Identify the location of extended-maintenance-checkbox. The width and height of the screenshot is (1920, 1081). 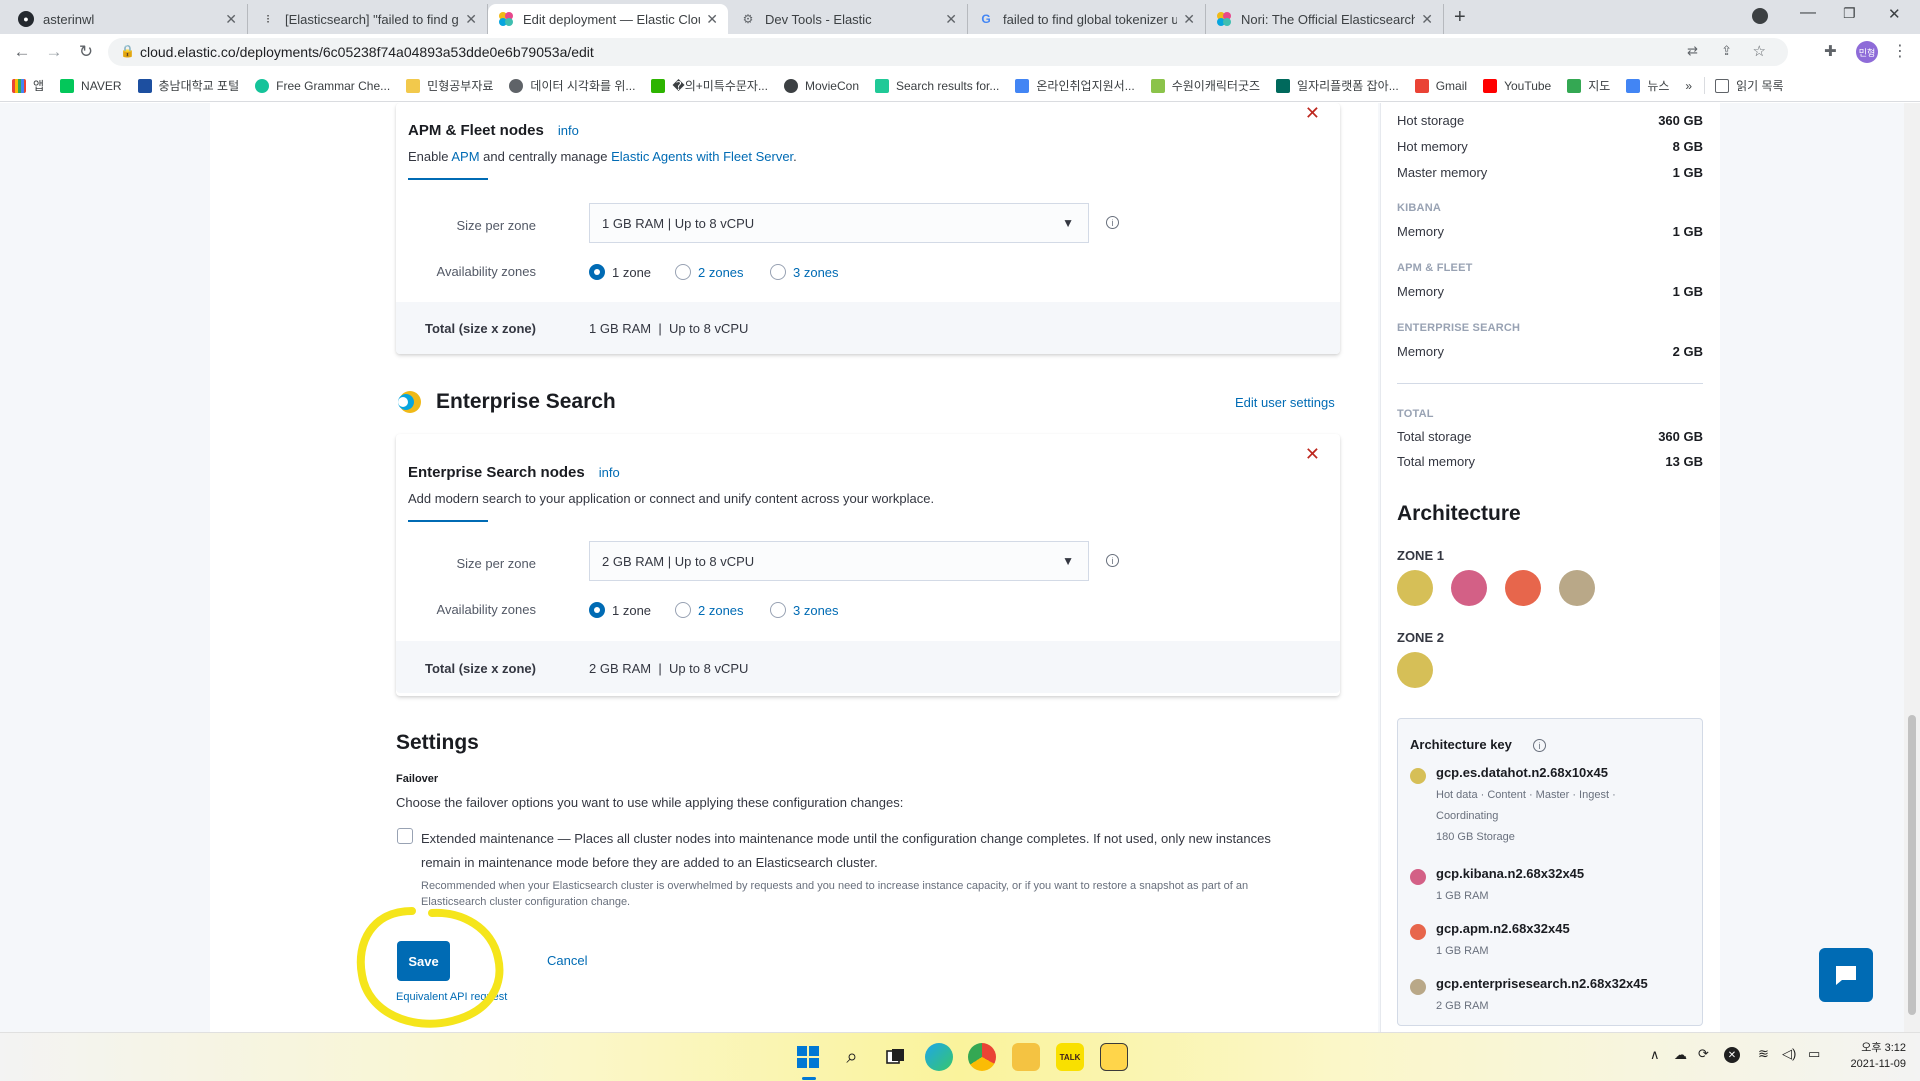
(405, 836).